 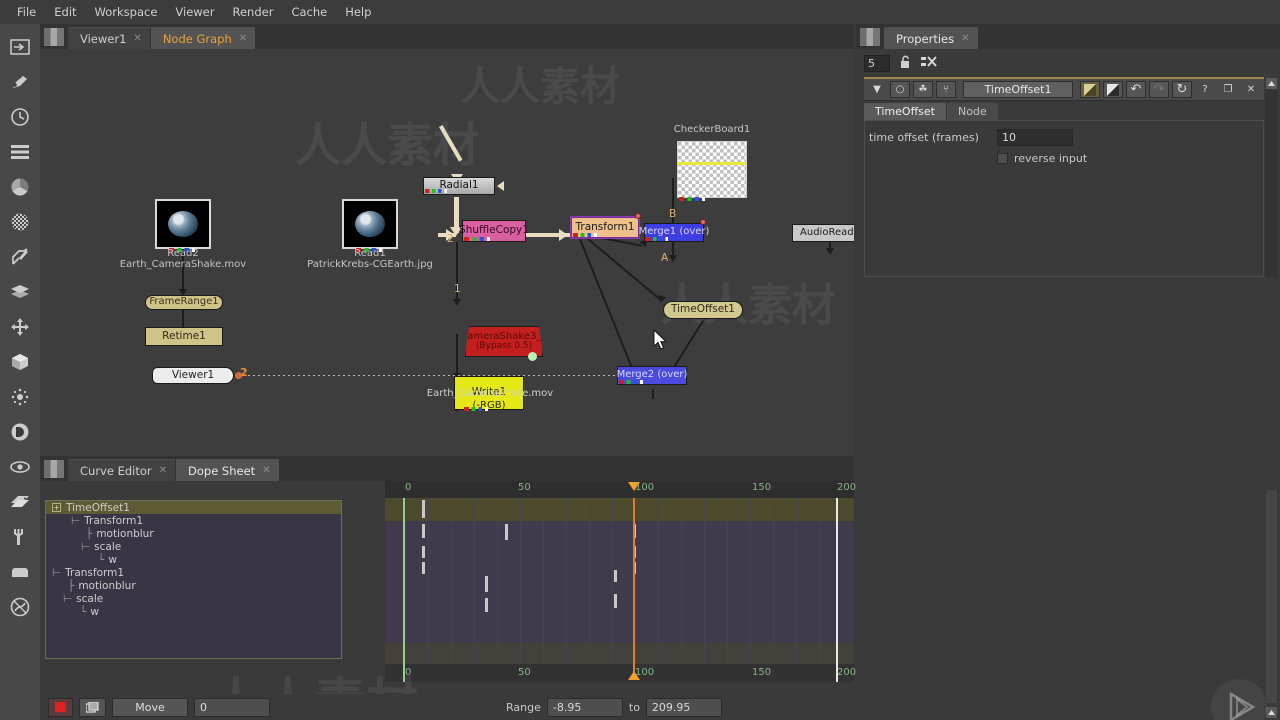 What do you see at coordinates (877, 89) in the screenshot?
I see `collapse-arrow-icon: ▼` at bounding box center [877, 89].